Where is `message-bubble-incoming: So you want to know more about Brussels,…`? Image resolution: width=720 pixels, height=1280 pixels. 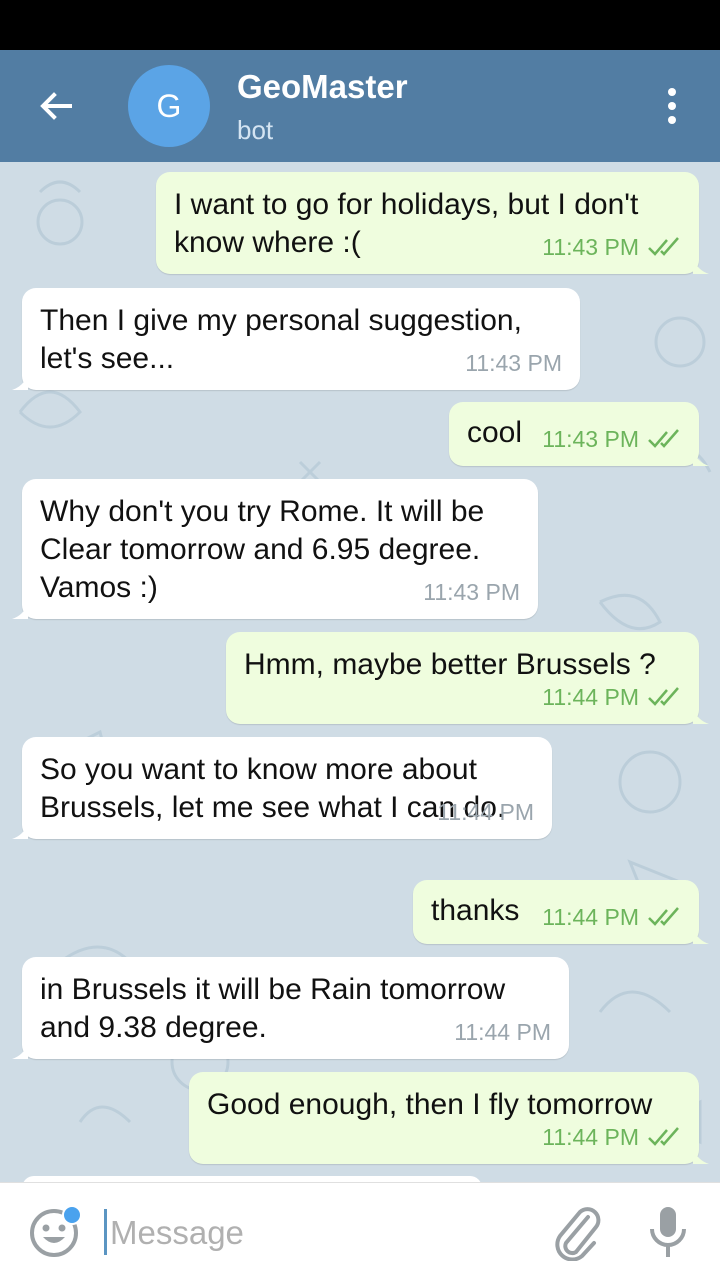 message-bubble-incoming: So you want to know more about Brussels,… is located at coordinates (282, 788).